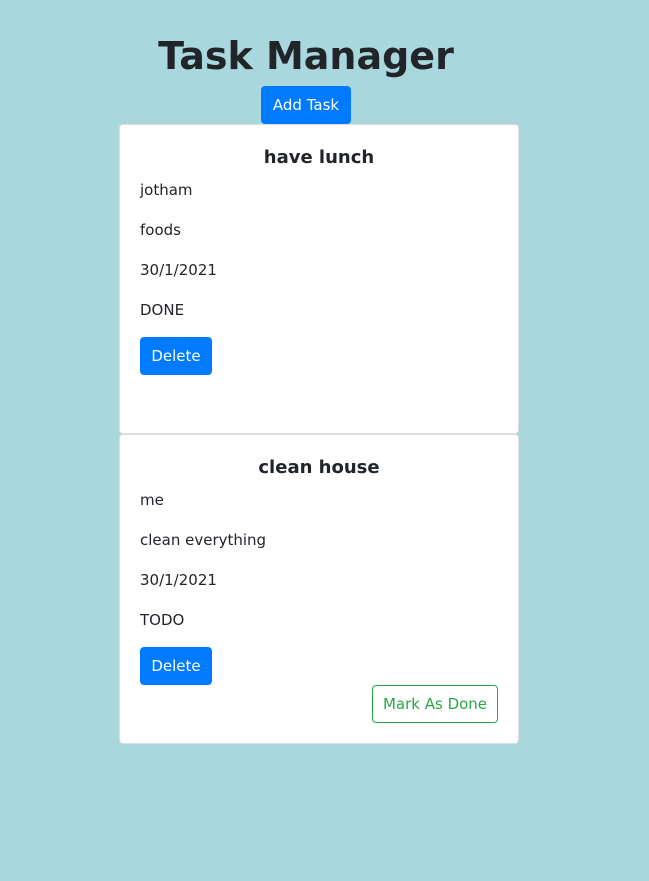 The height and width of the screenshot is (881, 649). Describe the element at coordinates (203, 540) in the screenshot. I see `task-description: clean everything` at that location.